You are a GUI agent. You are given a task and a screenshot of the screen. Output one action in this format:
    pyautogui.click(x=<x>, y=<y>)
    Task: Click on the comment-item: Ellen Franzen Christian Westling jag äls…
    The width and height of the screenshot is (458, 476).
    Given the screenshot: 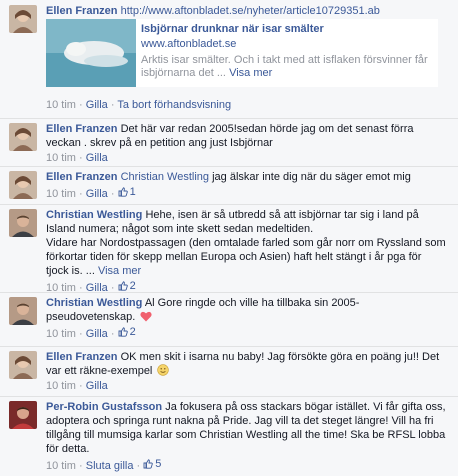 What is the action you would take?
    pyautogui.click(x=229, y=185)
    